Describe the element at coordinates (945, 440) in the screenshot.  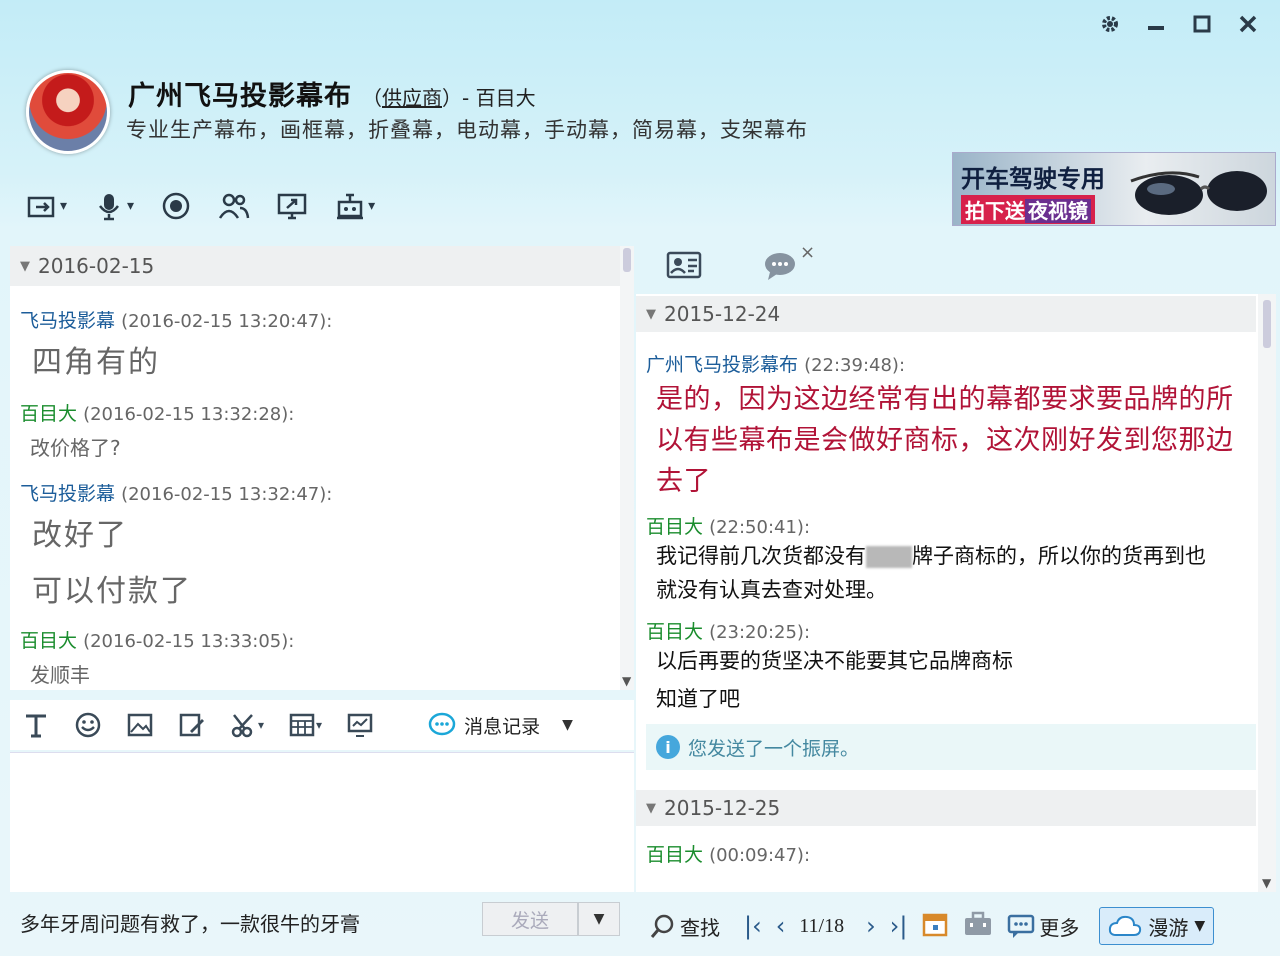
I see `message-text: 以有些幕布是会做好商标，这次刚好发到您那边` at that location.